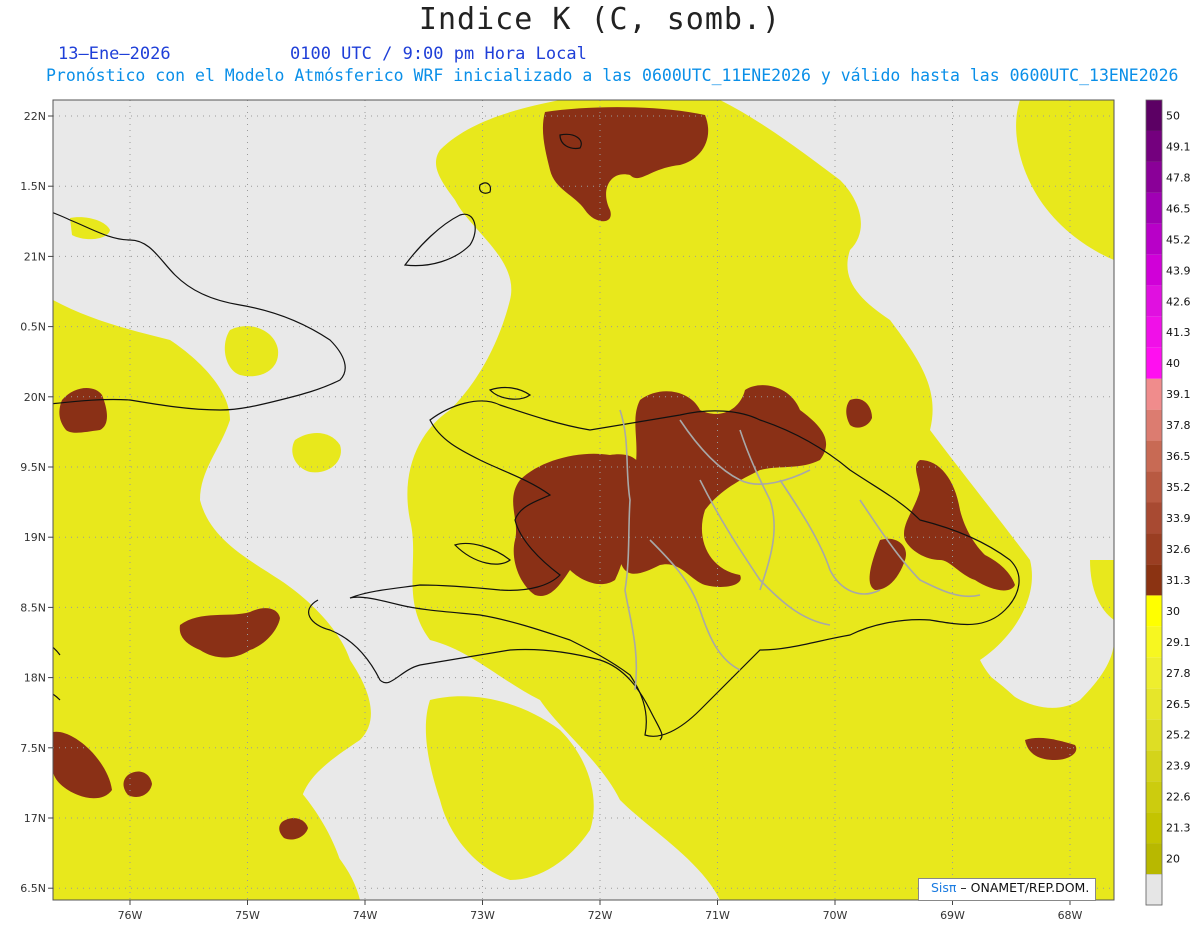  I want to click on colorbar-label: 31.3, so click(1178, 580).